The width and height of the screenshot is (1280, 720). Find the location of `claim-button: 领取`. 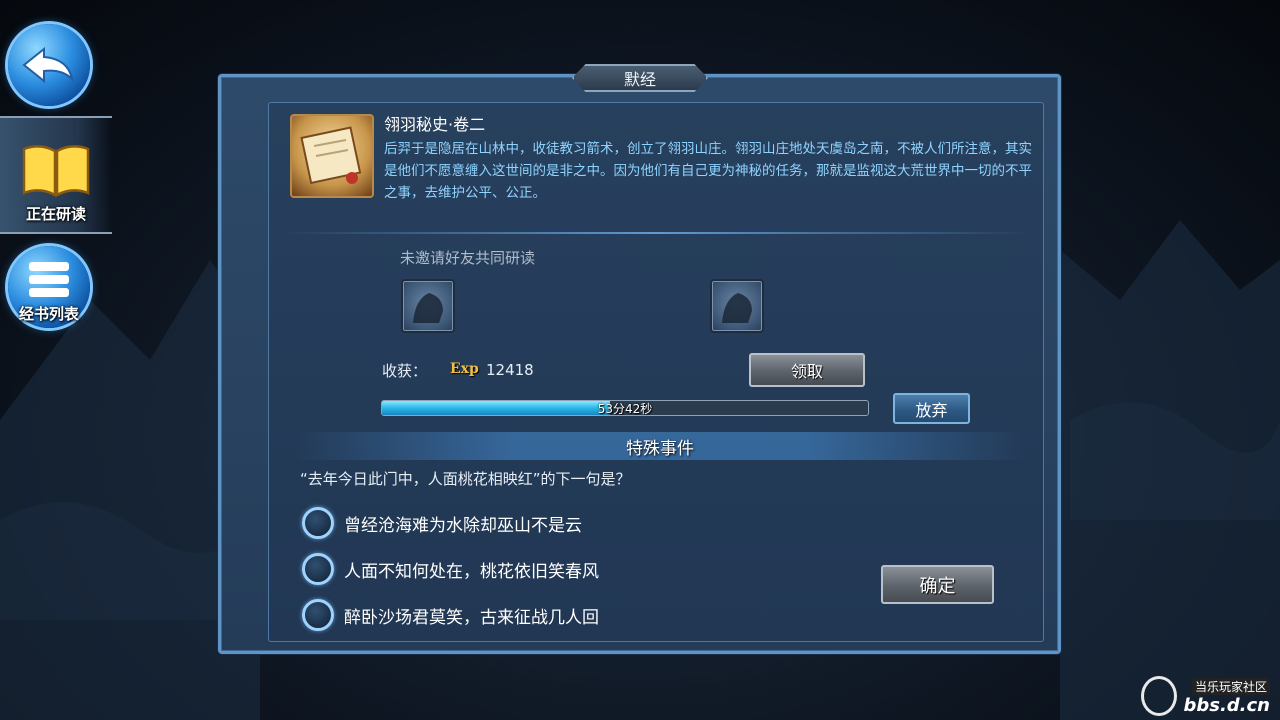

claim-button: 领取 is located at coordinates (807, 370).